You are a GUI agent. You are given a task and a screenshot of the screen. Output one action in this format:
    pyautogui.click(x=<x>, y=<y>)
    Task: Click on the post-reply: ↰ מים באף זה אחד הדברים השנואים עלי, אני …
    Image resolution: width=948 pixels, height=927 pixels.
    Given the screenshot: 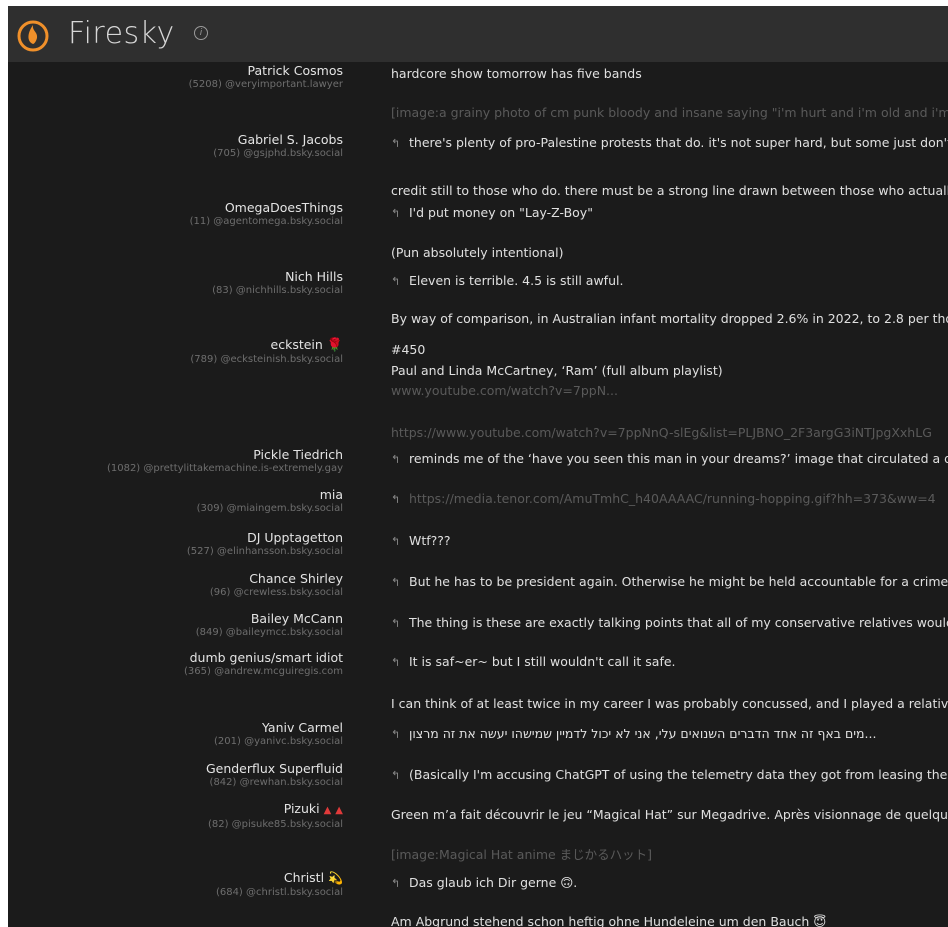 What is the action you would take?
    pyautogui.click(x=669, y=734)
    